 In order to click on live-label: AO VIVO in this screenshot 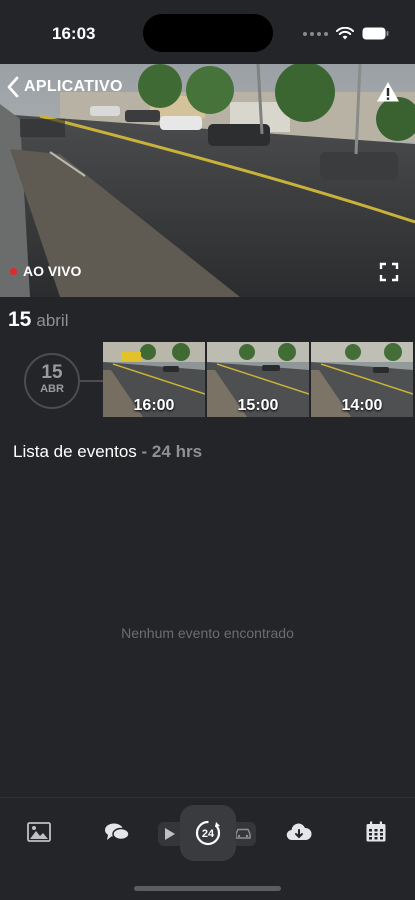, I will do `click(52, 271)`.